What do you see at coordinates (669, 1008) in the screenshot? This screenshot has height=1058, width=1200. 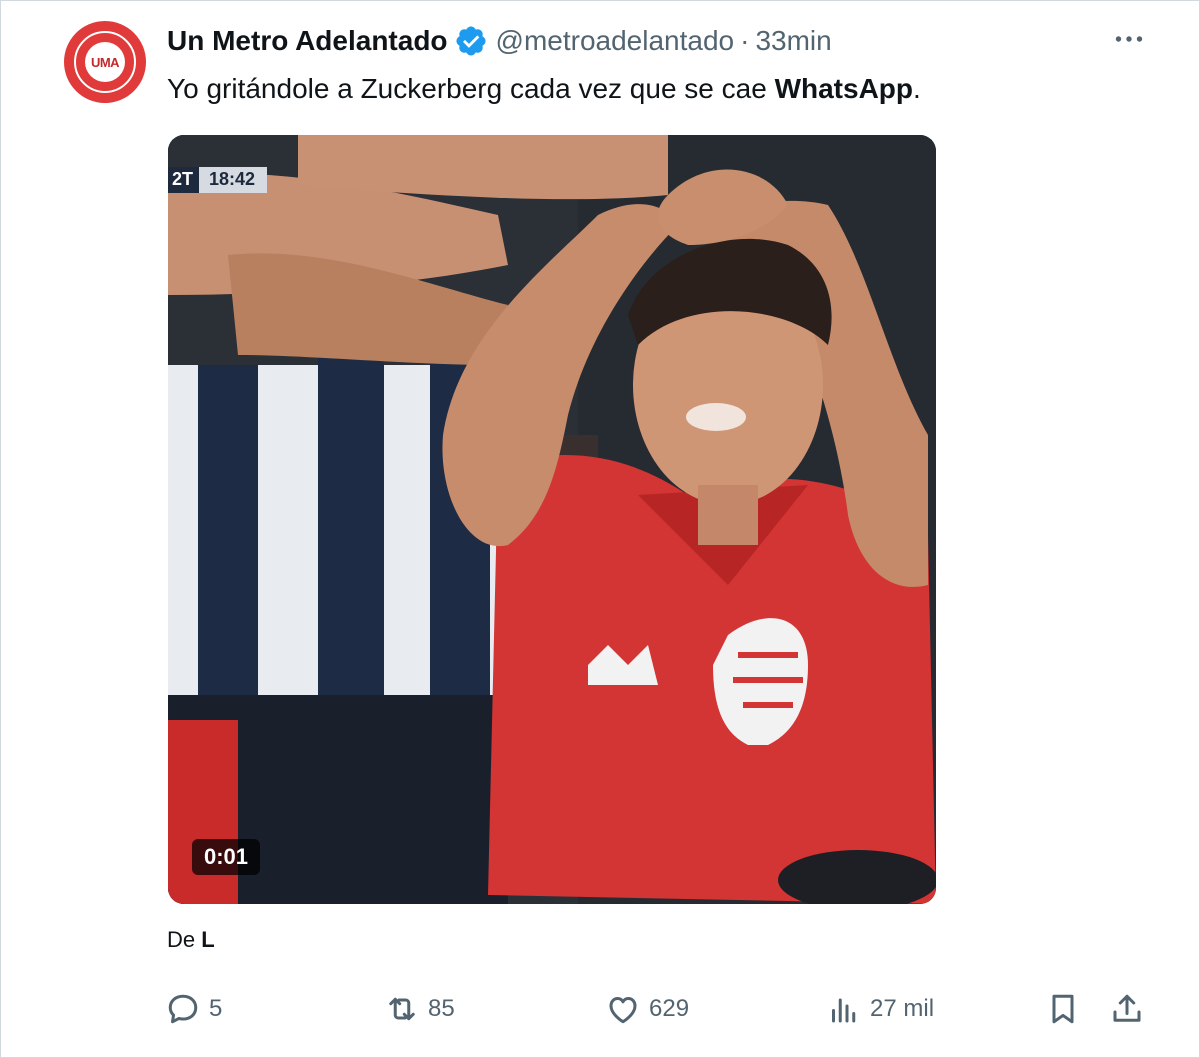 I see `like-count: 629` at bounding box center [669, 1008].